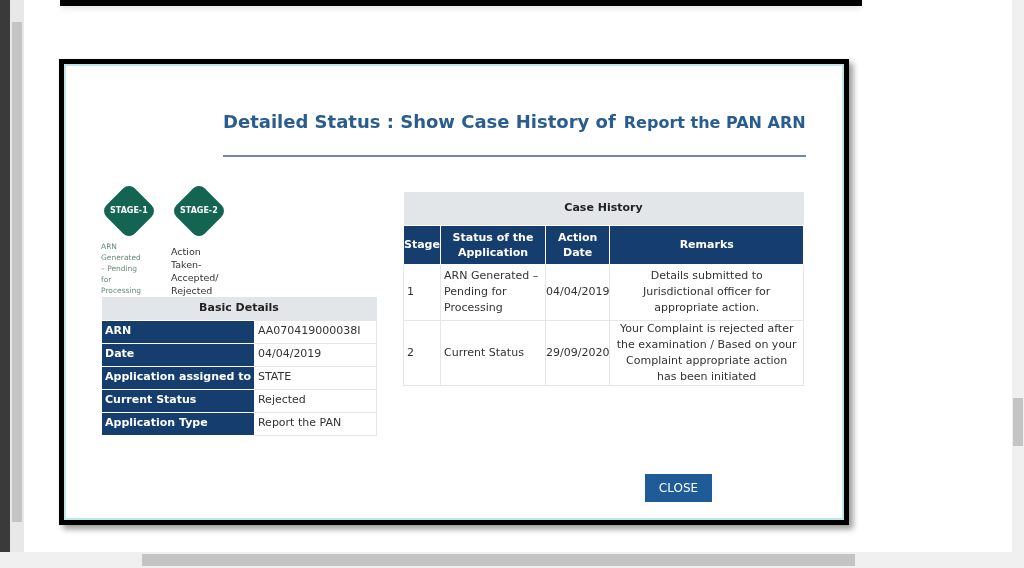 This screenshot has height=568, width=1024. What do you see at coordinates (178, 331) in the screenshot?
I see `row-label: ARN` at bounding box center [178, 331].